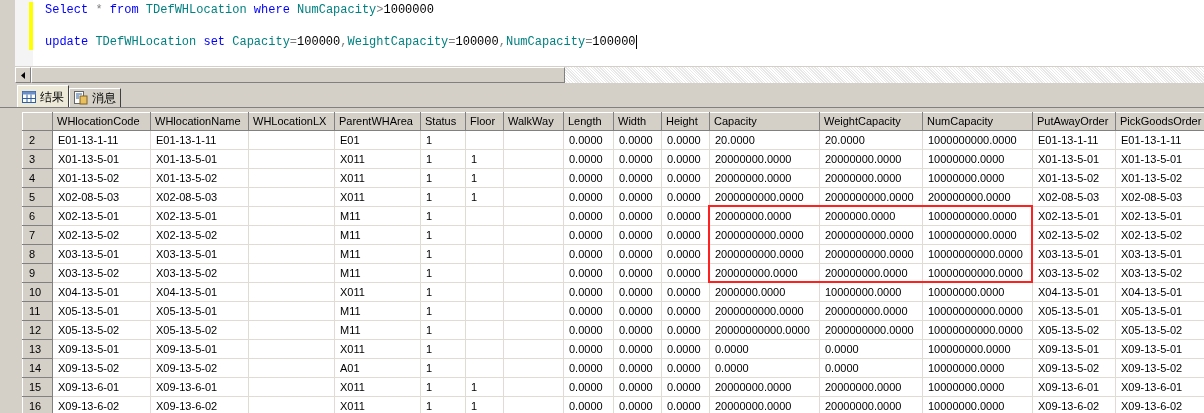  Describe the element at coordinates (637, 121) in the screenshot. I see `column-header: Width` at that location.